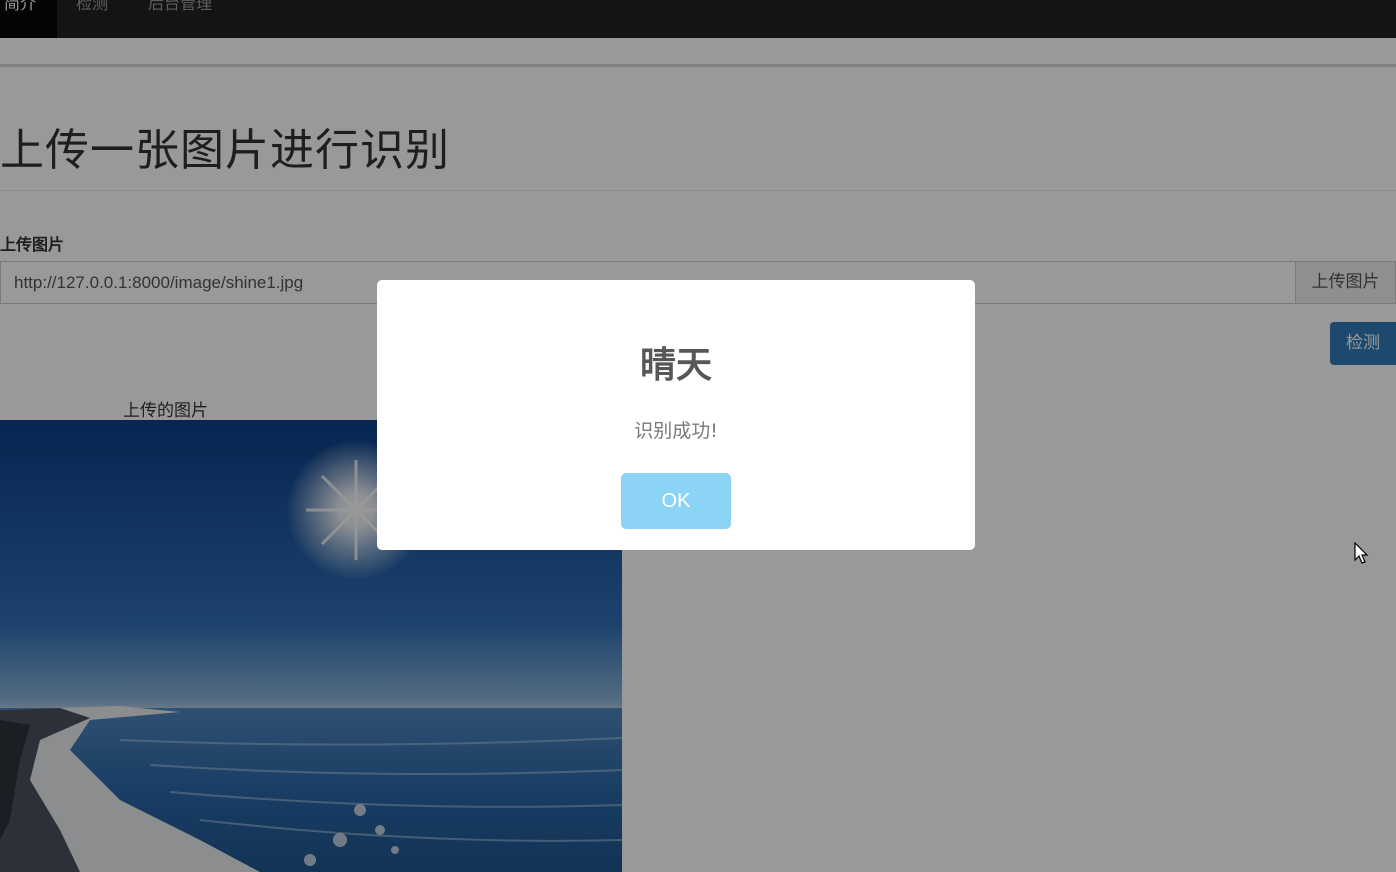 Image resolution: width=1396 pixels, height=872 pixels. What do you see at coordinates (1361, 553) in the screenshot?
I see `mouse-cursor-icon` at bounding box center [1361, 553].